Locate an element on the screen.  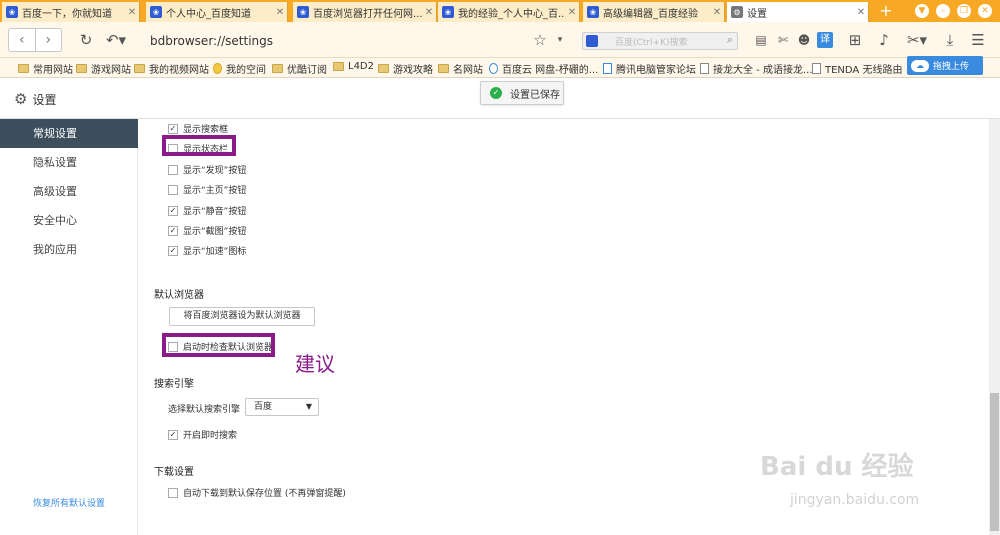
bookmark-folder: 名网站 is located at coordinates (460, 68).